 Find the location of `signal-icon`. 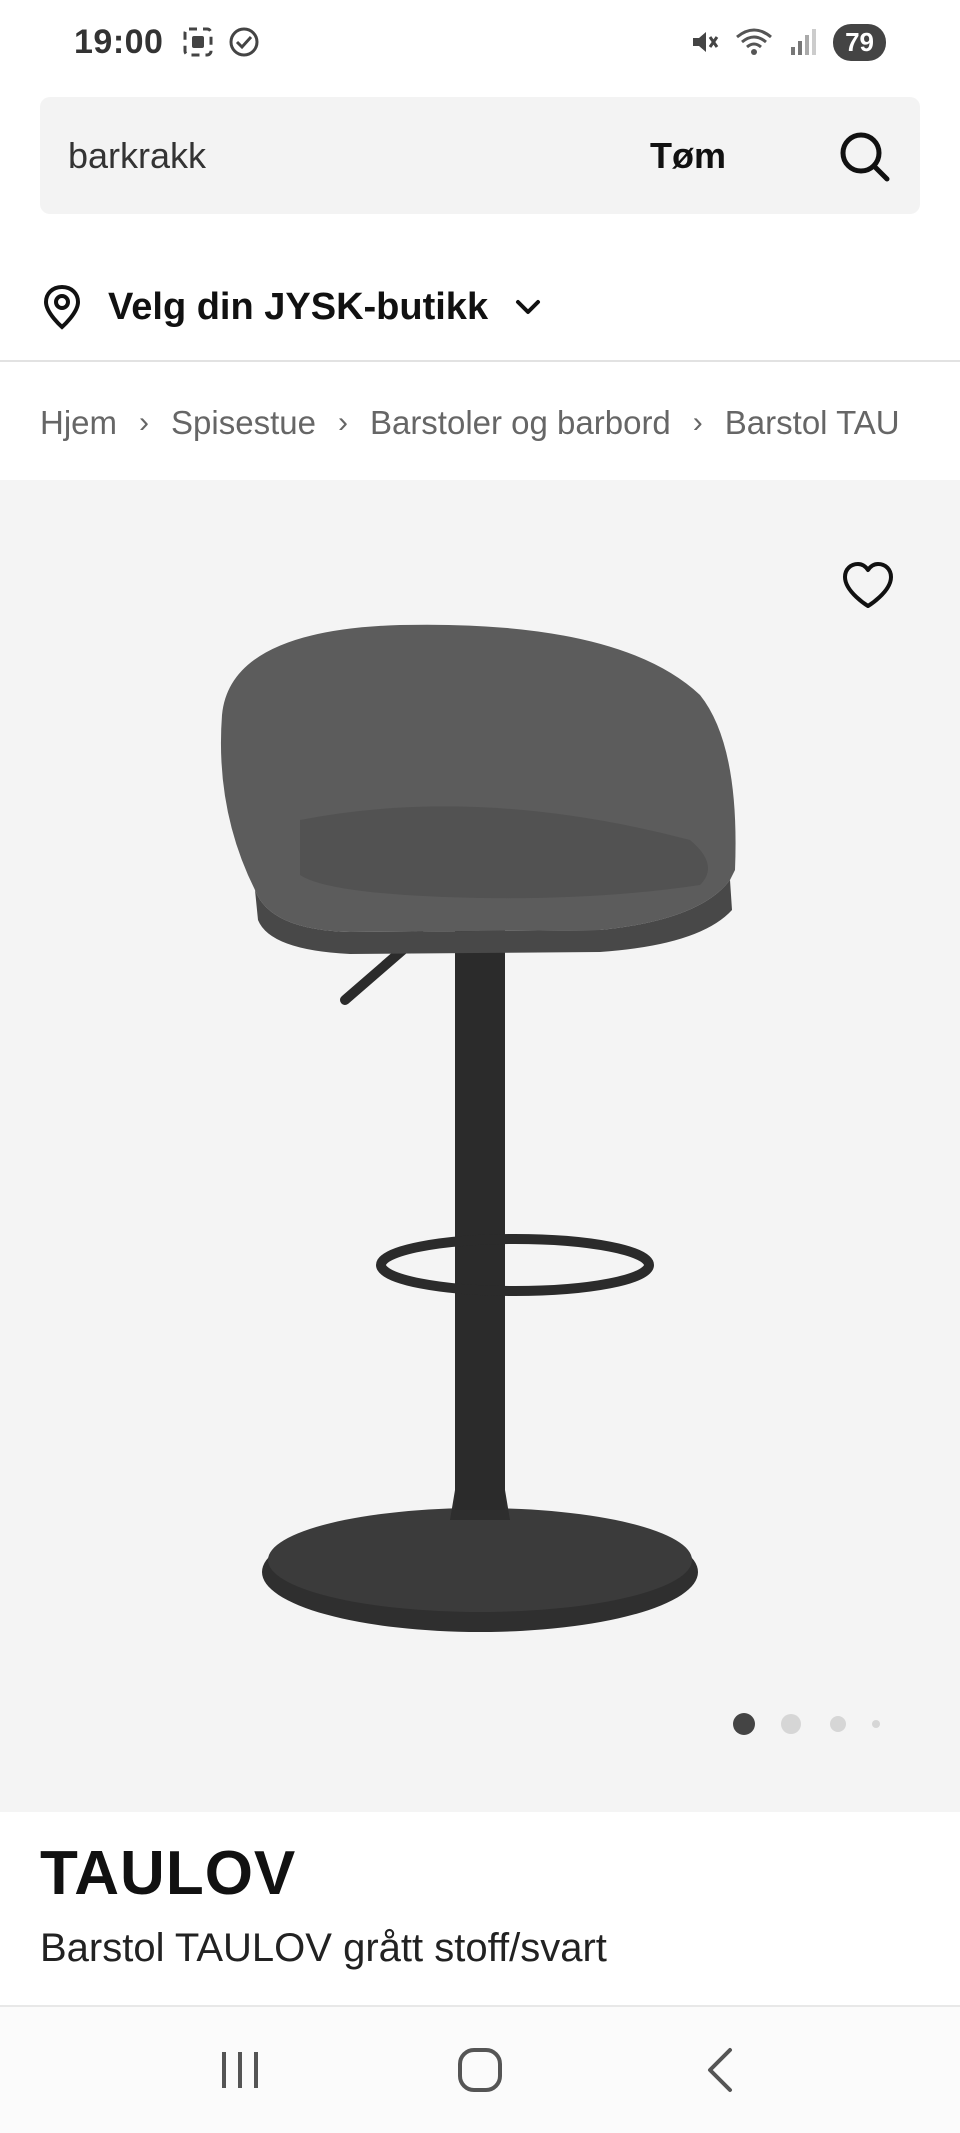

signal-icon is located at coordinates (804, 42).